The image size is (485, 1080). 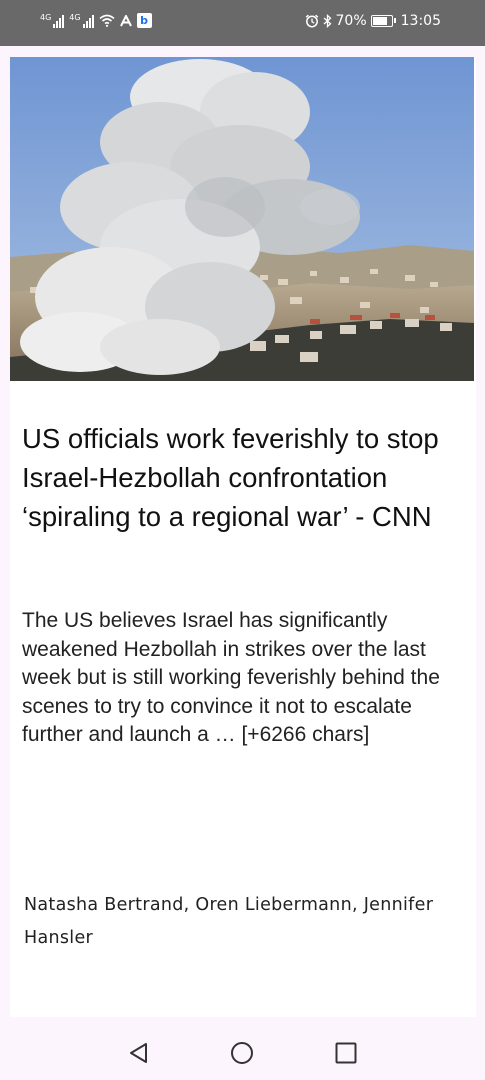 I want to click on signal-icon: 4G, so click(x=52, y=20).